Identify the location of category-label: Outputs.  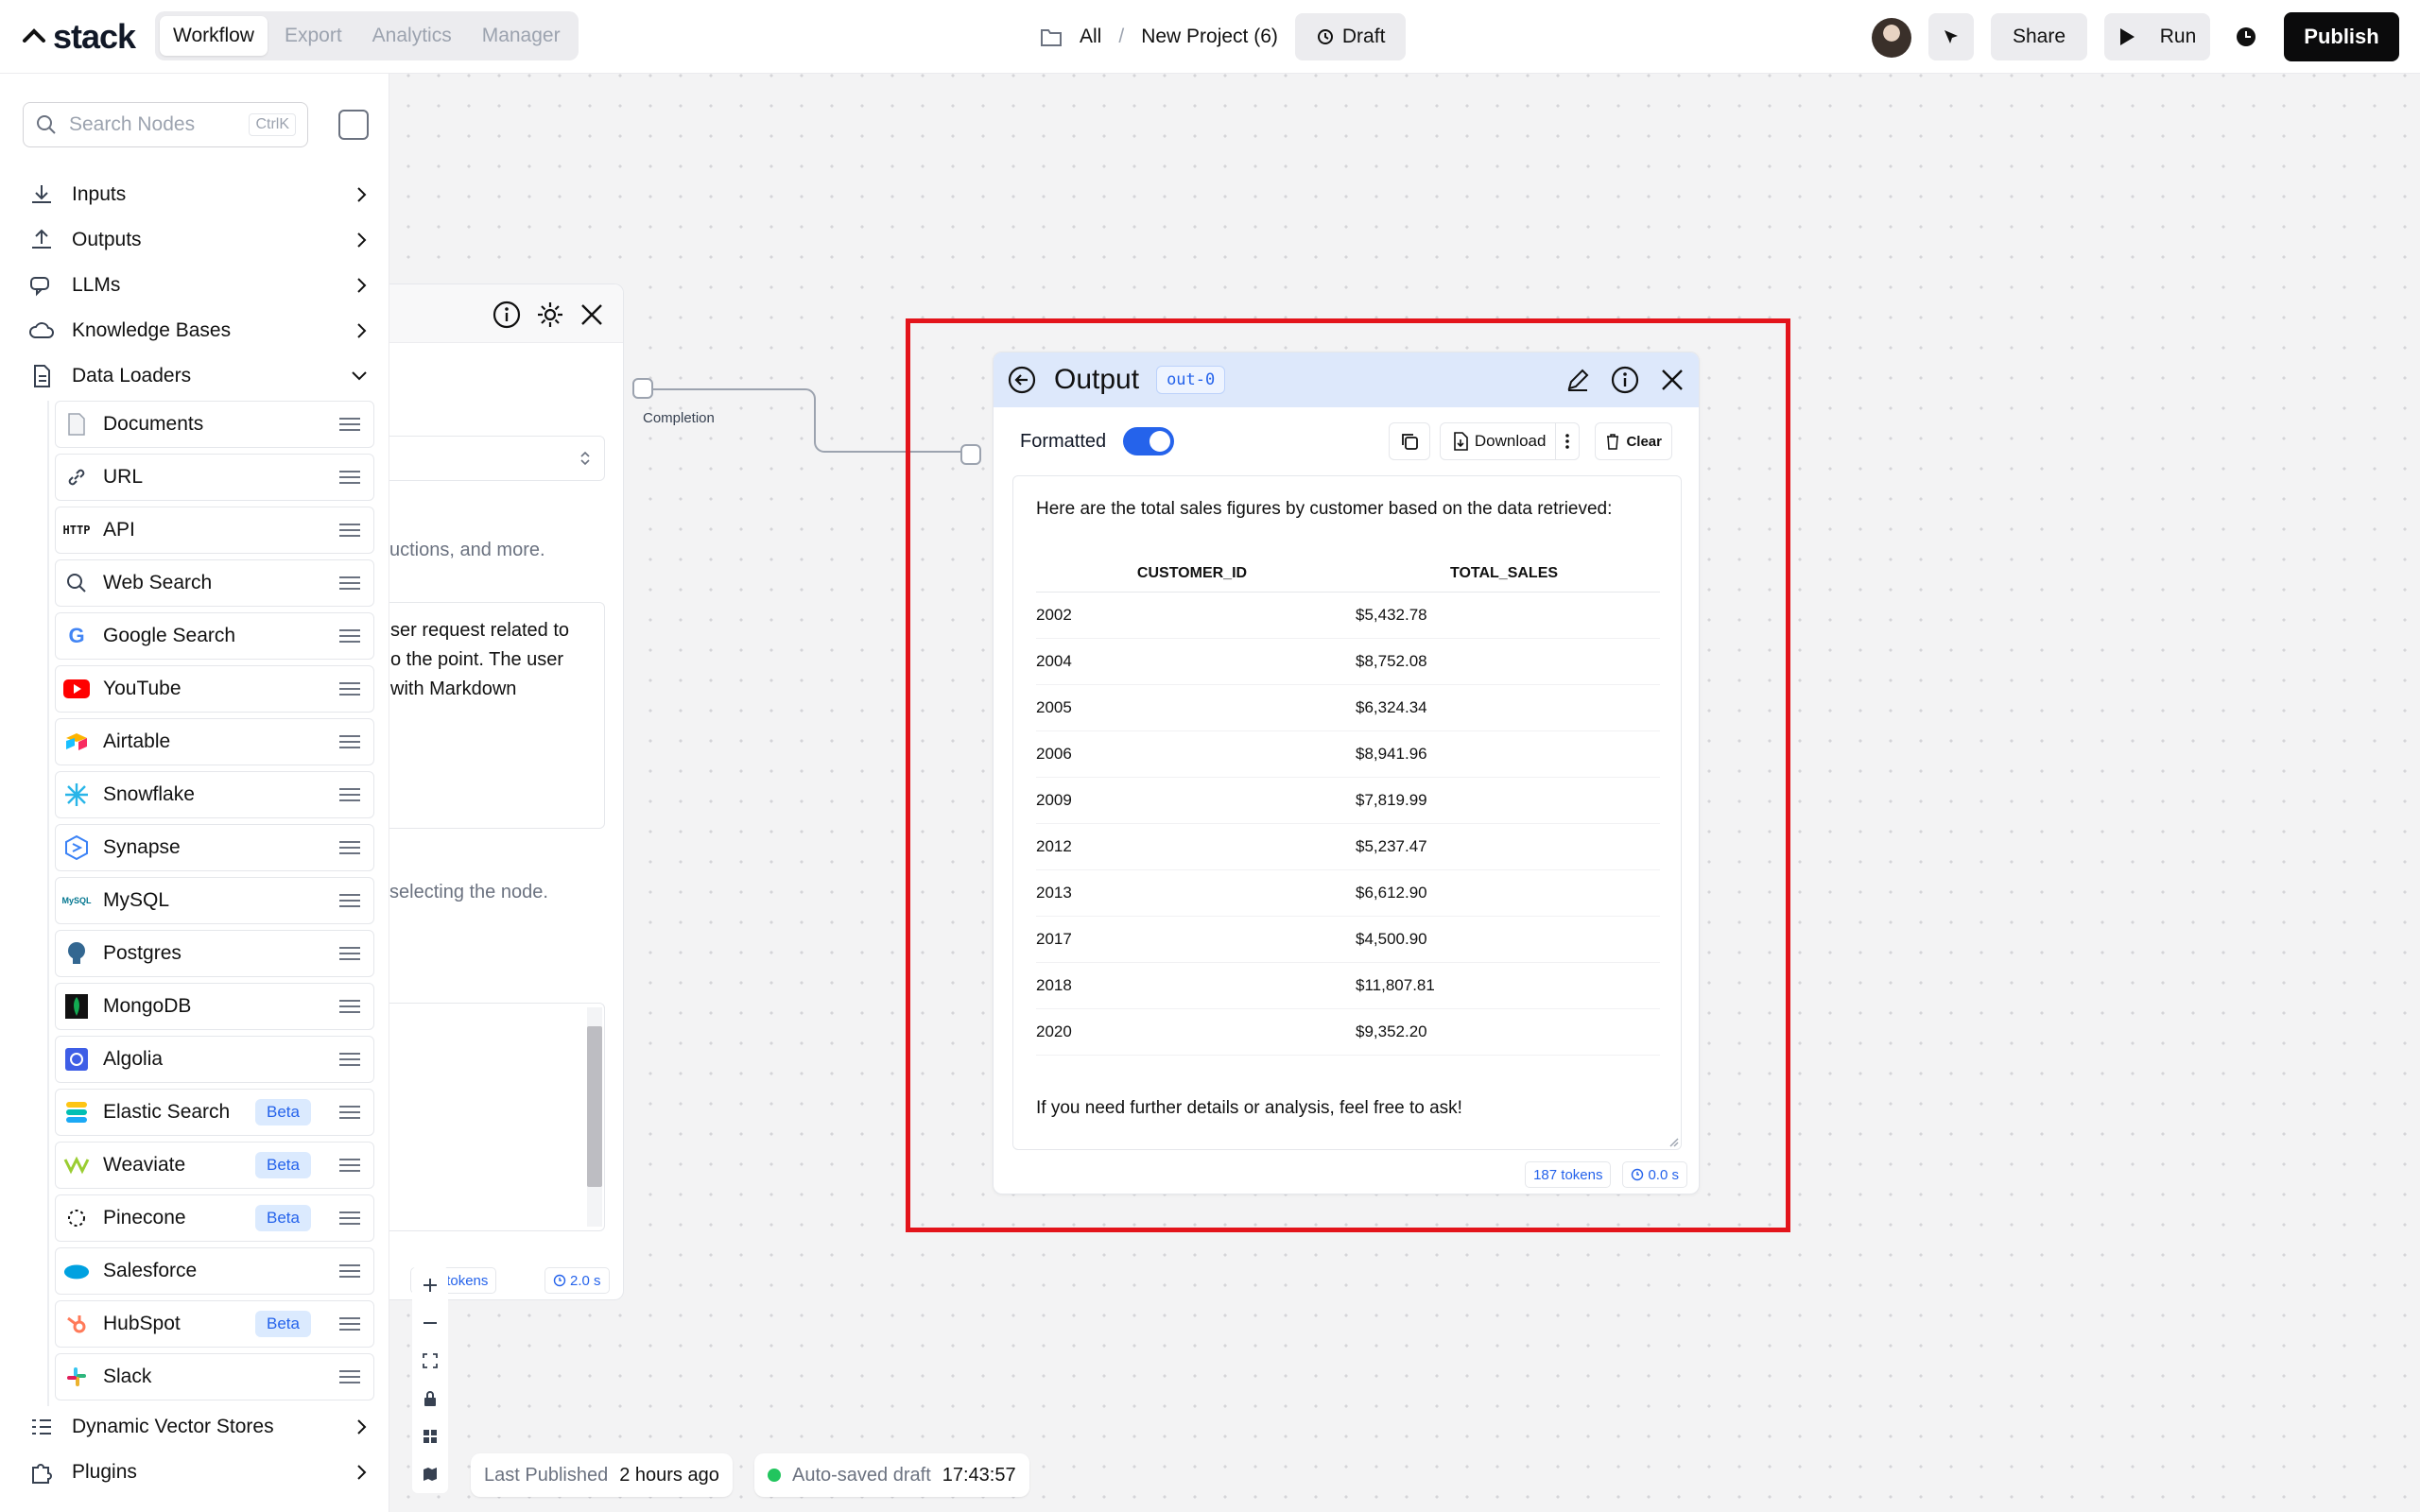
(107, 239).